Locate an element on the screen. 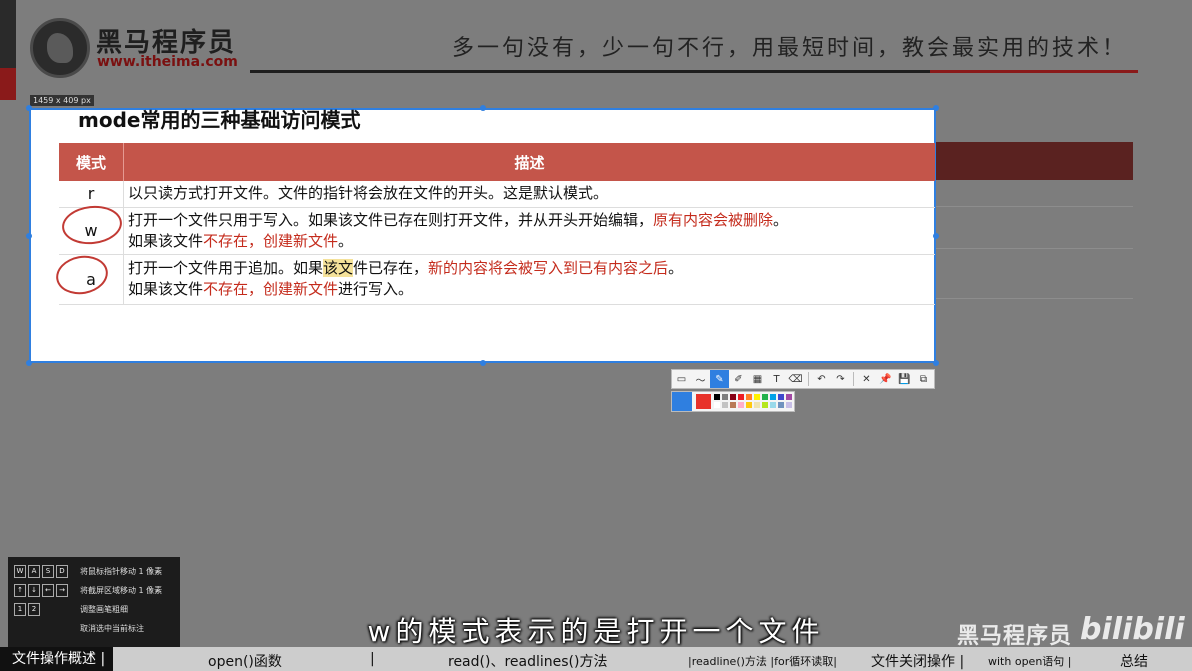 Image resolution: width=1192 pixels, height=671 pixels. chapter-with-open: with open语句 | is located at coordinates (1030, 661).